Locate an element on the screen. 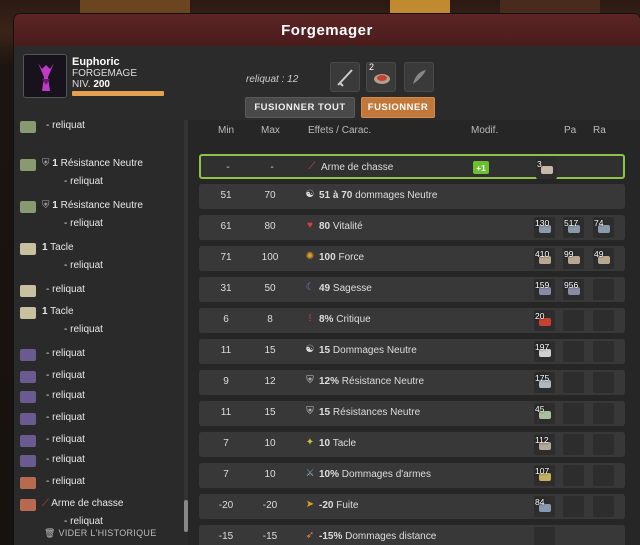 This screenshot has width=640, height=545. table-row: 31 50 ☾ 49 Sagesse 159 956 is located at coordinates (412, 289).